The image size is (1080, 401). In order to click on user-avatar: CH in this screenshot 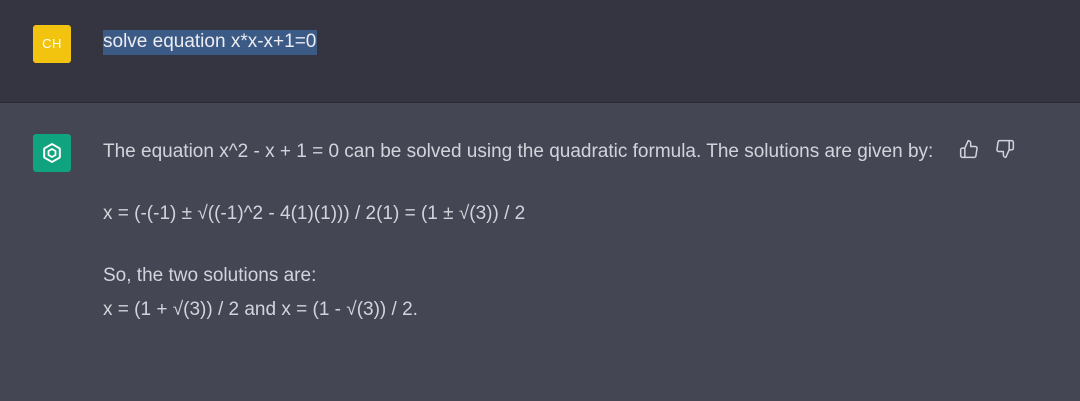, I will do `click(52, 44)`.